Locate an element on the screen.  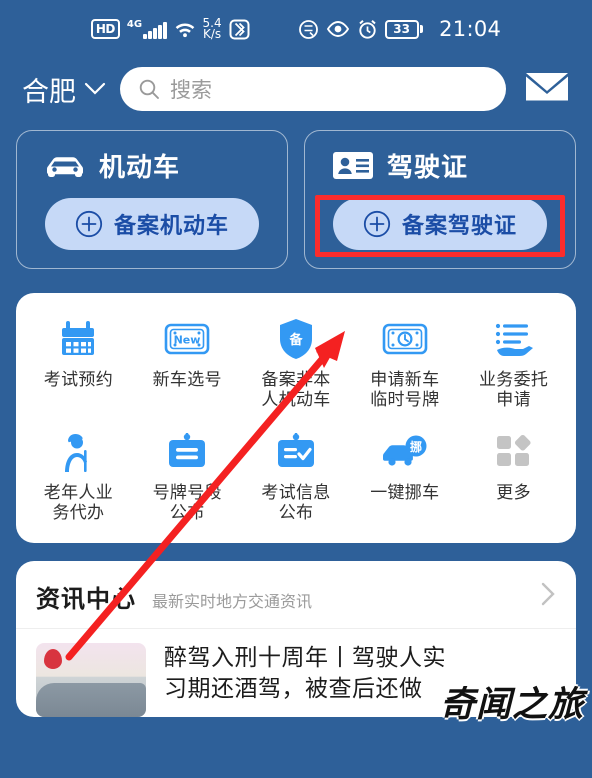
calendar-icon is located at coordinates (78, 339).